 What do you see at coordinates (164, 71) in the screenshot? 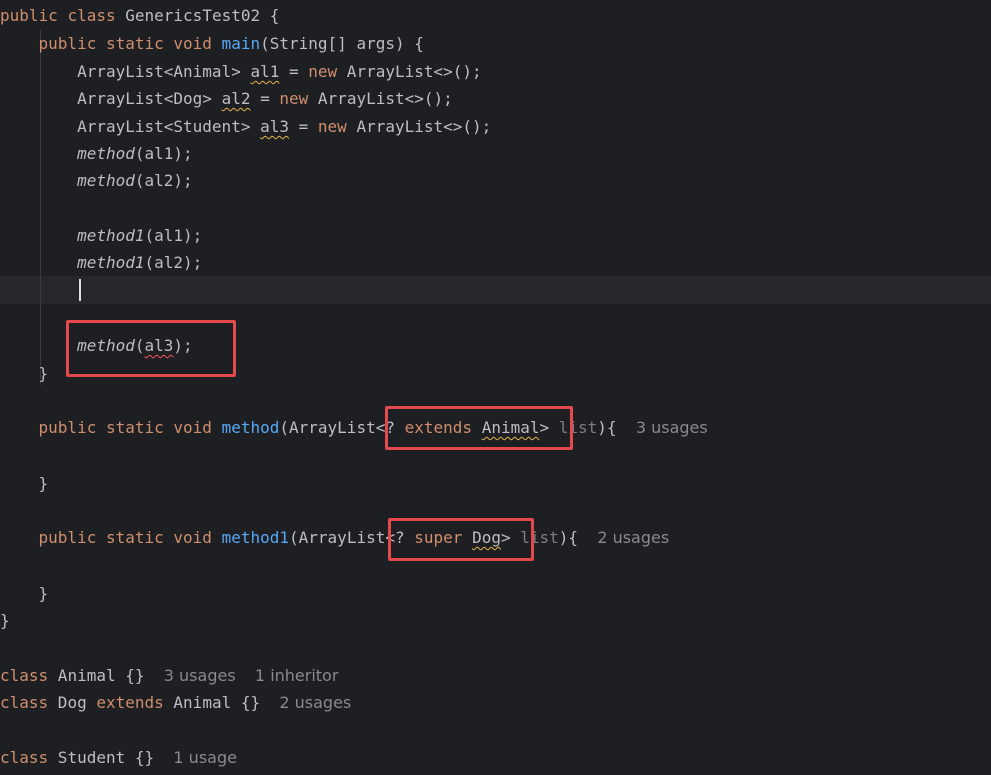
I see `code-text: ArrayList<Animal>` at bounding box center [164, 71].